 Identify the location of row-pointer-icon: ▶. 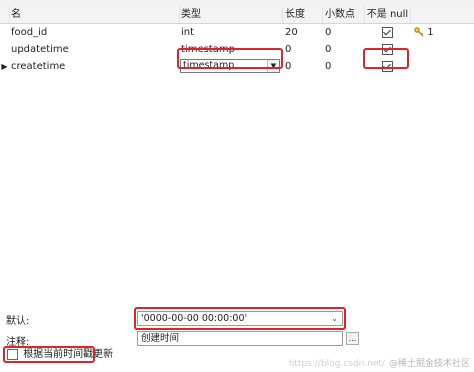
(4, 66).